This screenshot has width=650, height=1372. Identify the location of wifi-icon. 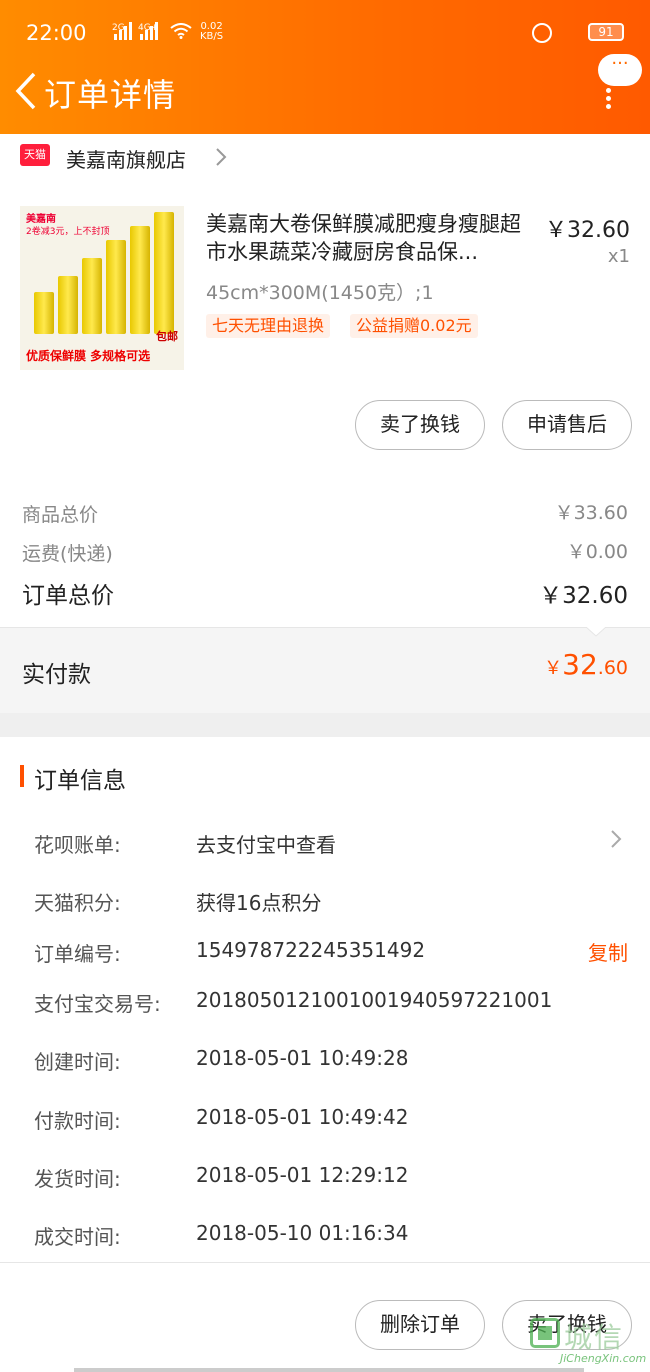
(181, 31).